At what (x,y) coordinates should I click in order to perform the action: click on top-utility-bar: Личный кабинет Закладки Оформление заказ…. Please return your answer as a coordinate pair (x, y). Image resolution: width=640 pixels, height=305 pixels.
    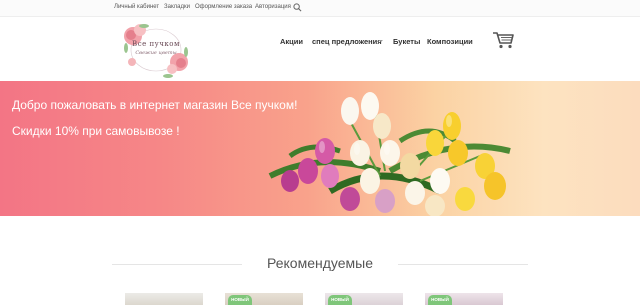
    Looking at the image, I should click on (320, 8).